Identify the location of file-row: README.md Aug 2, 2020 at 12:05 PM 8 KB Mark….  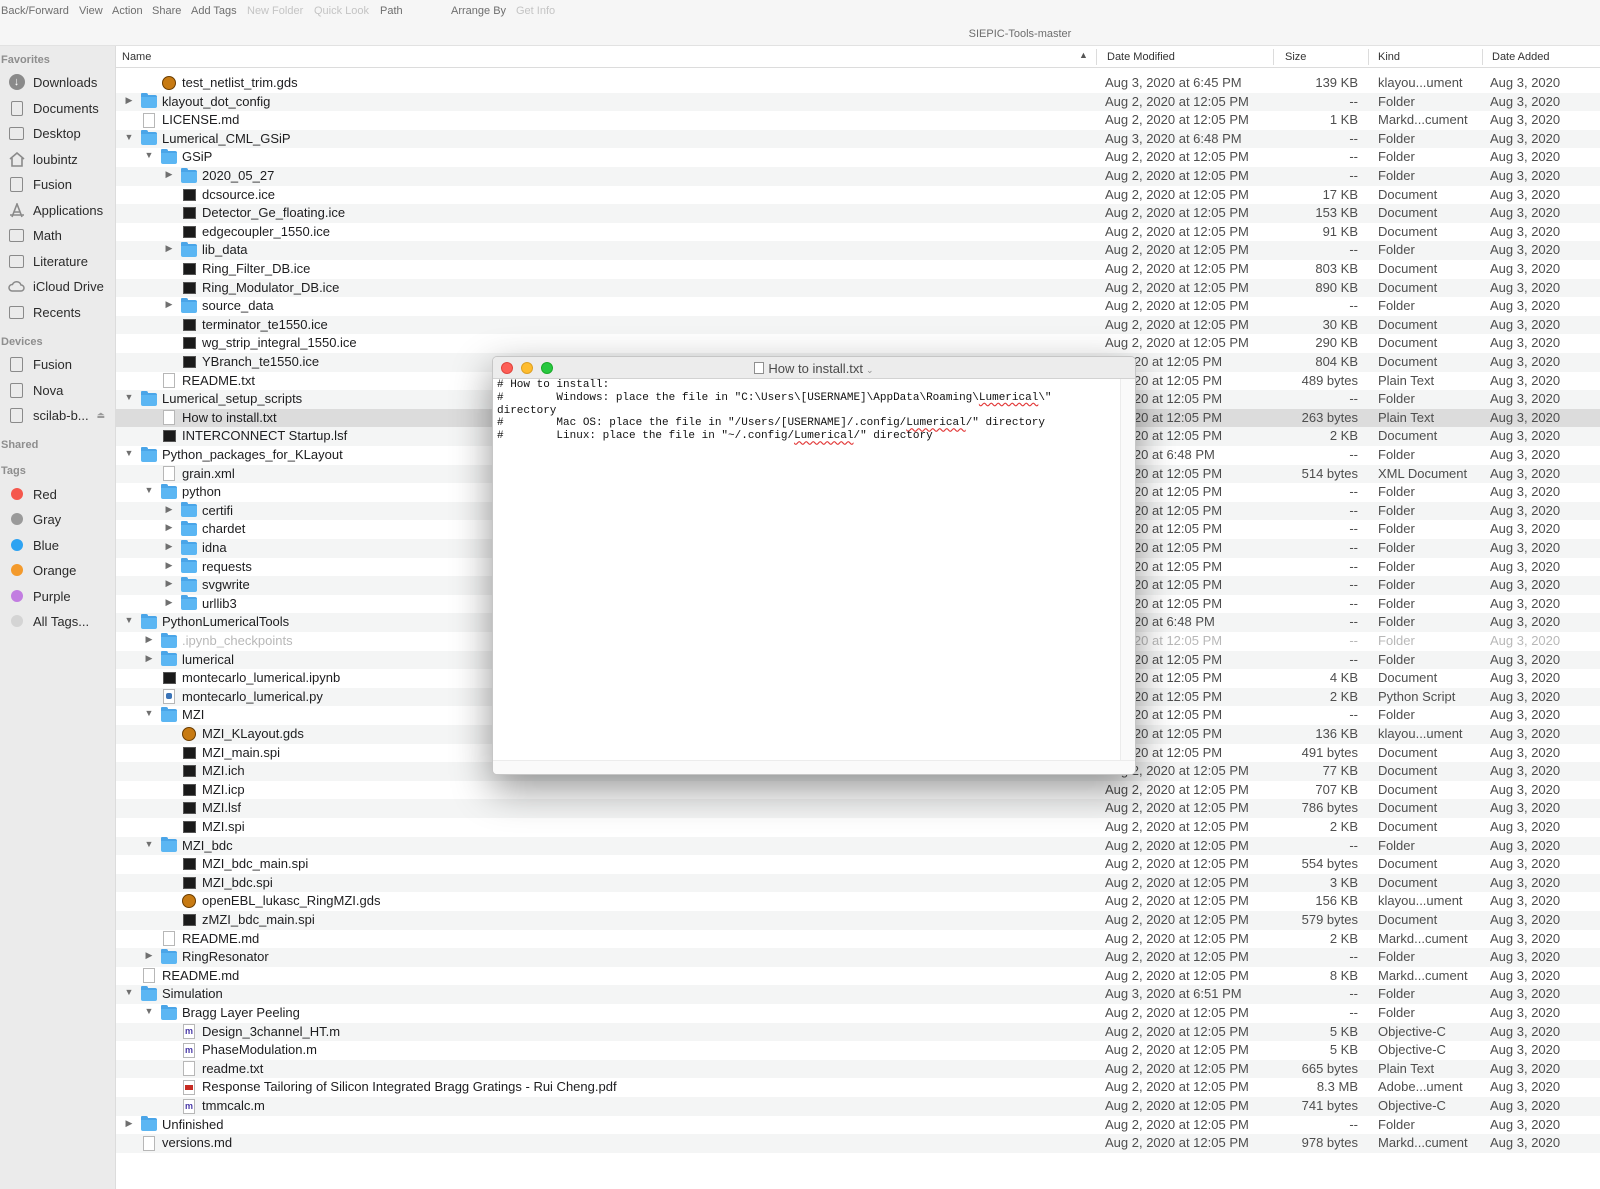
(858, 976).